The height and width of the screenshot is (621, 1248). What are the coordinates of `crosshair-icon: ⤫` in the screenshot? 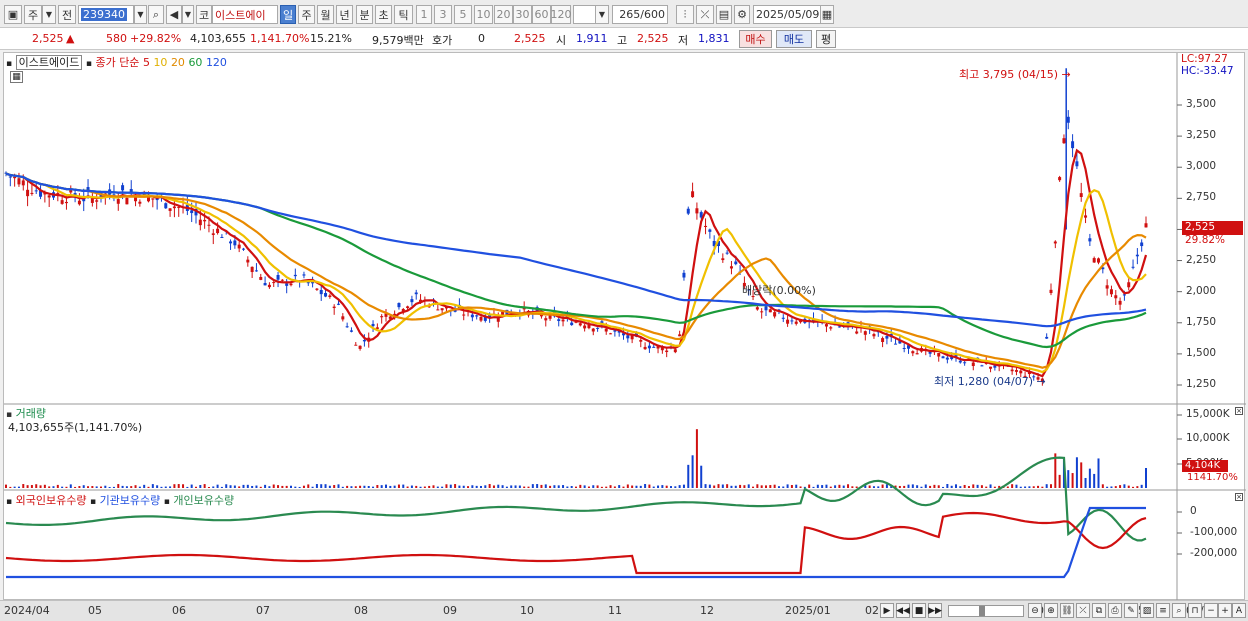 It's located at (705, 14).